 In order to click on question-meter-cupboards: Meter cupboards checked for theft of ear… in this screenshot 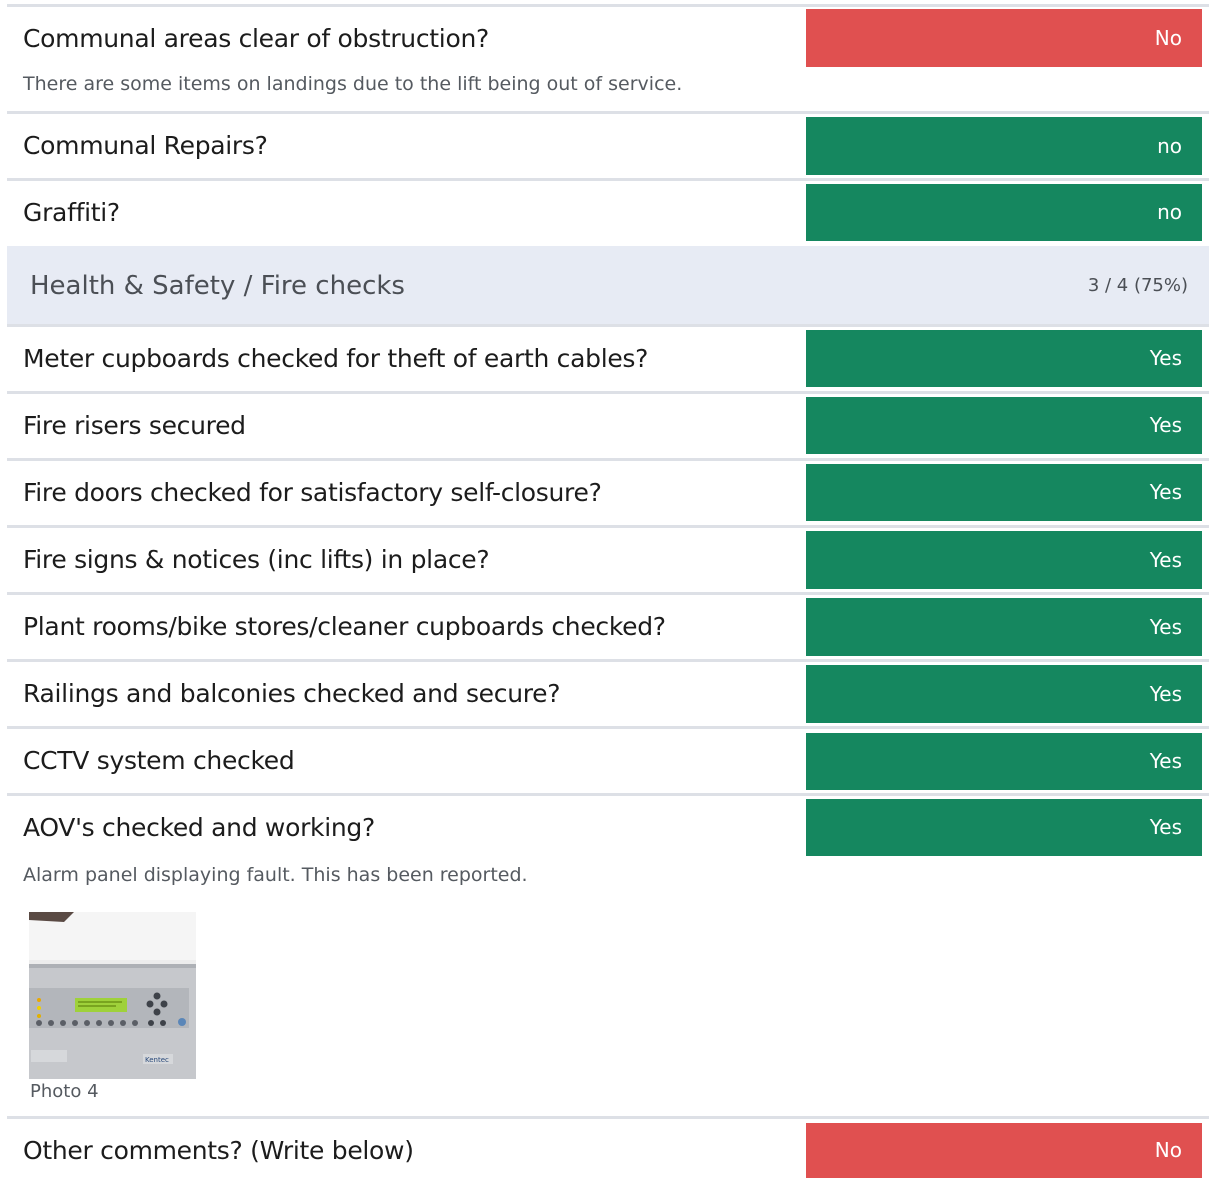, I will do `click(336, 358)`.